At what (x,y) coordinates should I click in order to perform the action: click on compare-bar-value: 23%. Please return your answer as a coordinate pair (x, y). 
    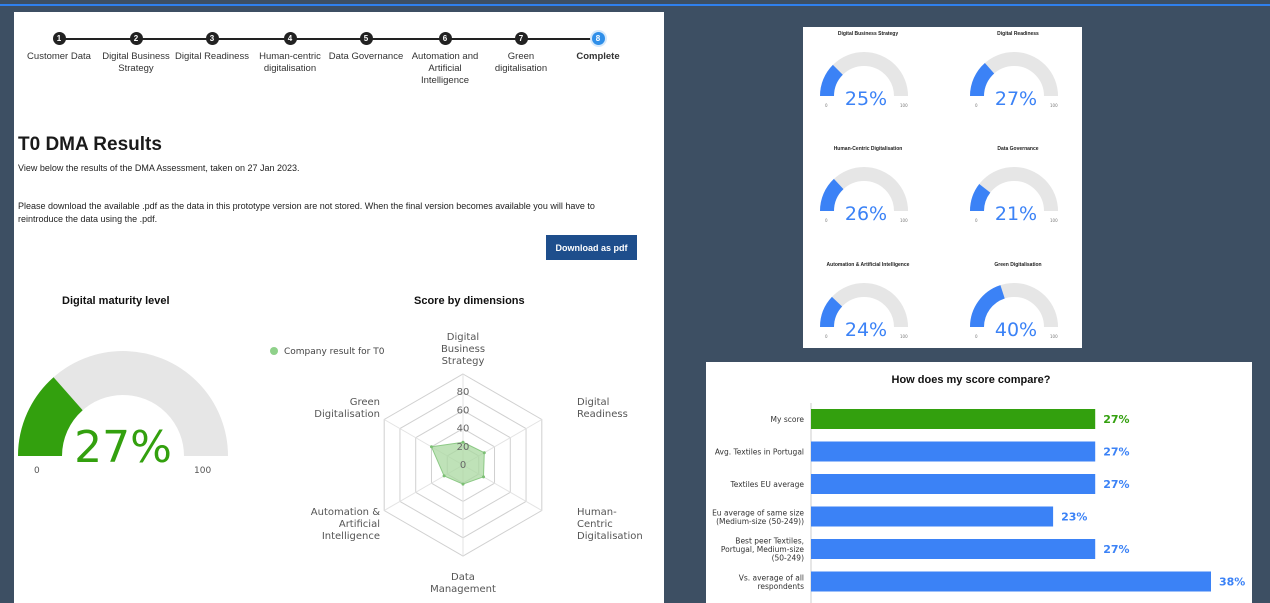
    Looking at the image, I should click on (1074, 517).